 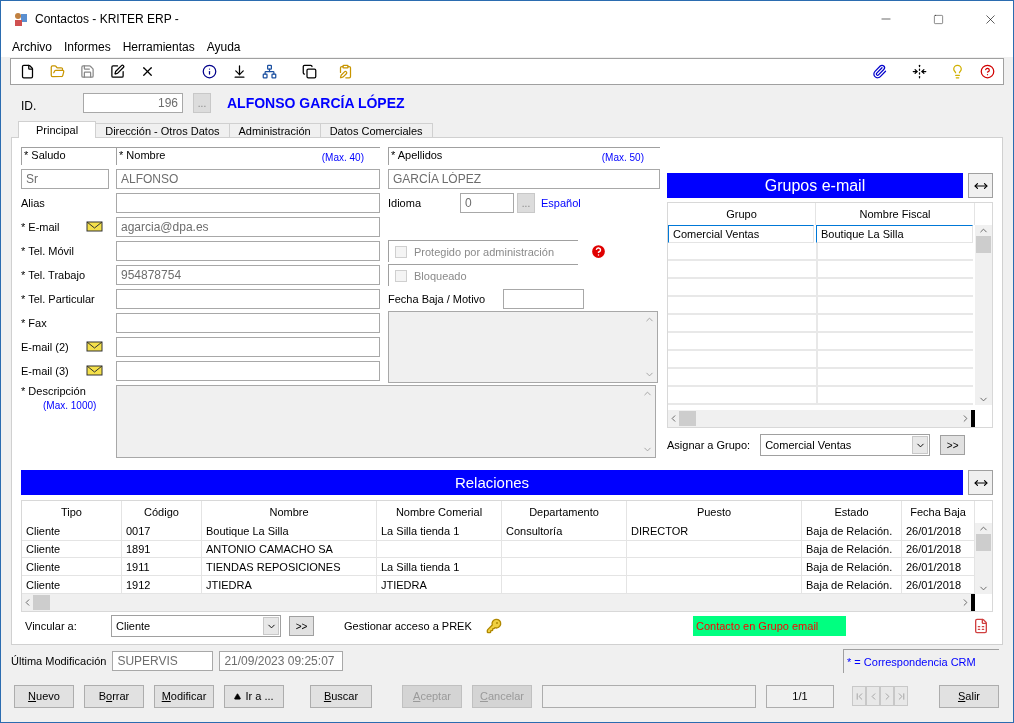 I want to click on maximize-icon, so click(x=938, y=19).